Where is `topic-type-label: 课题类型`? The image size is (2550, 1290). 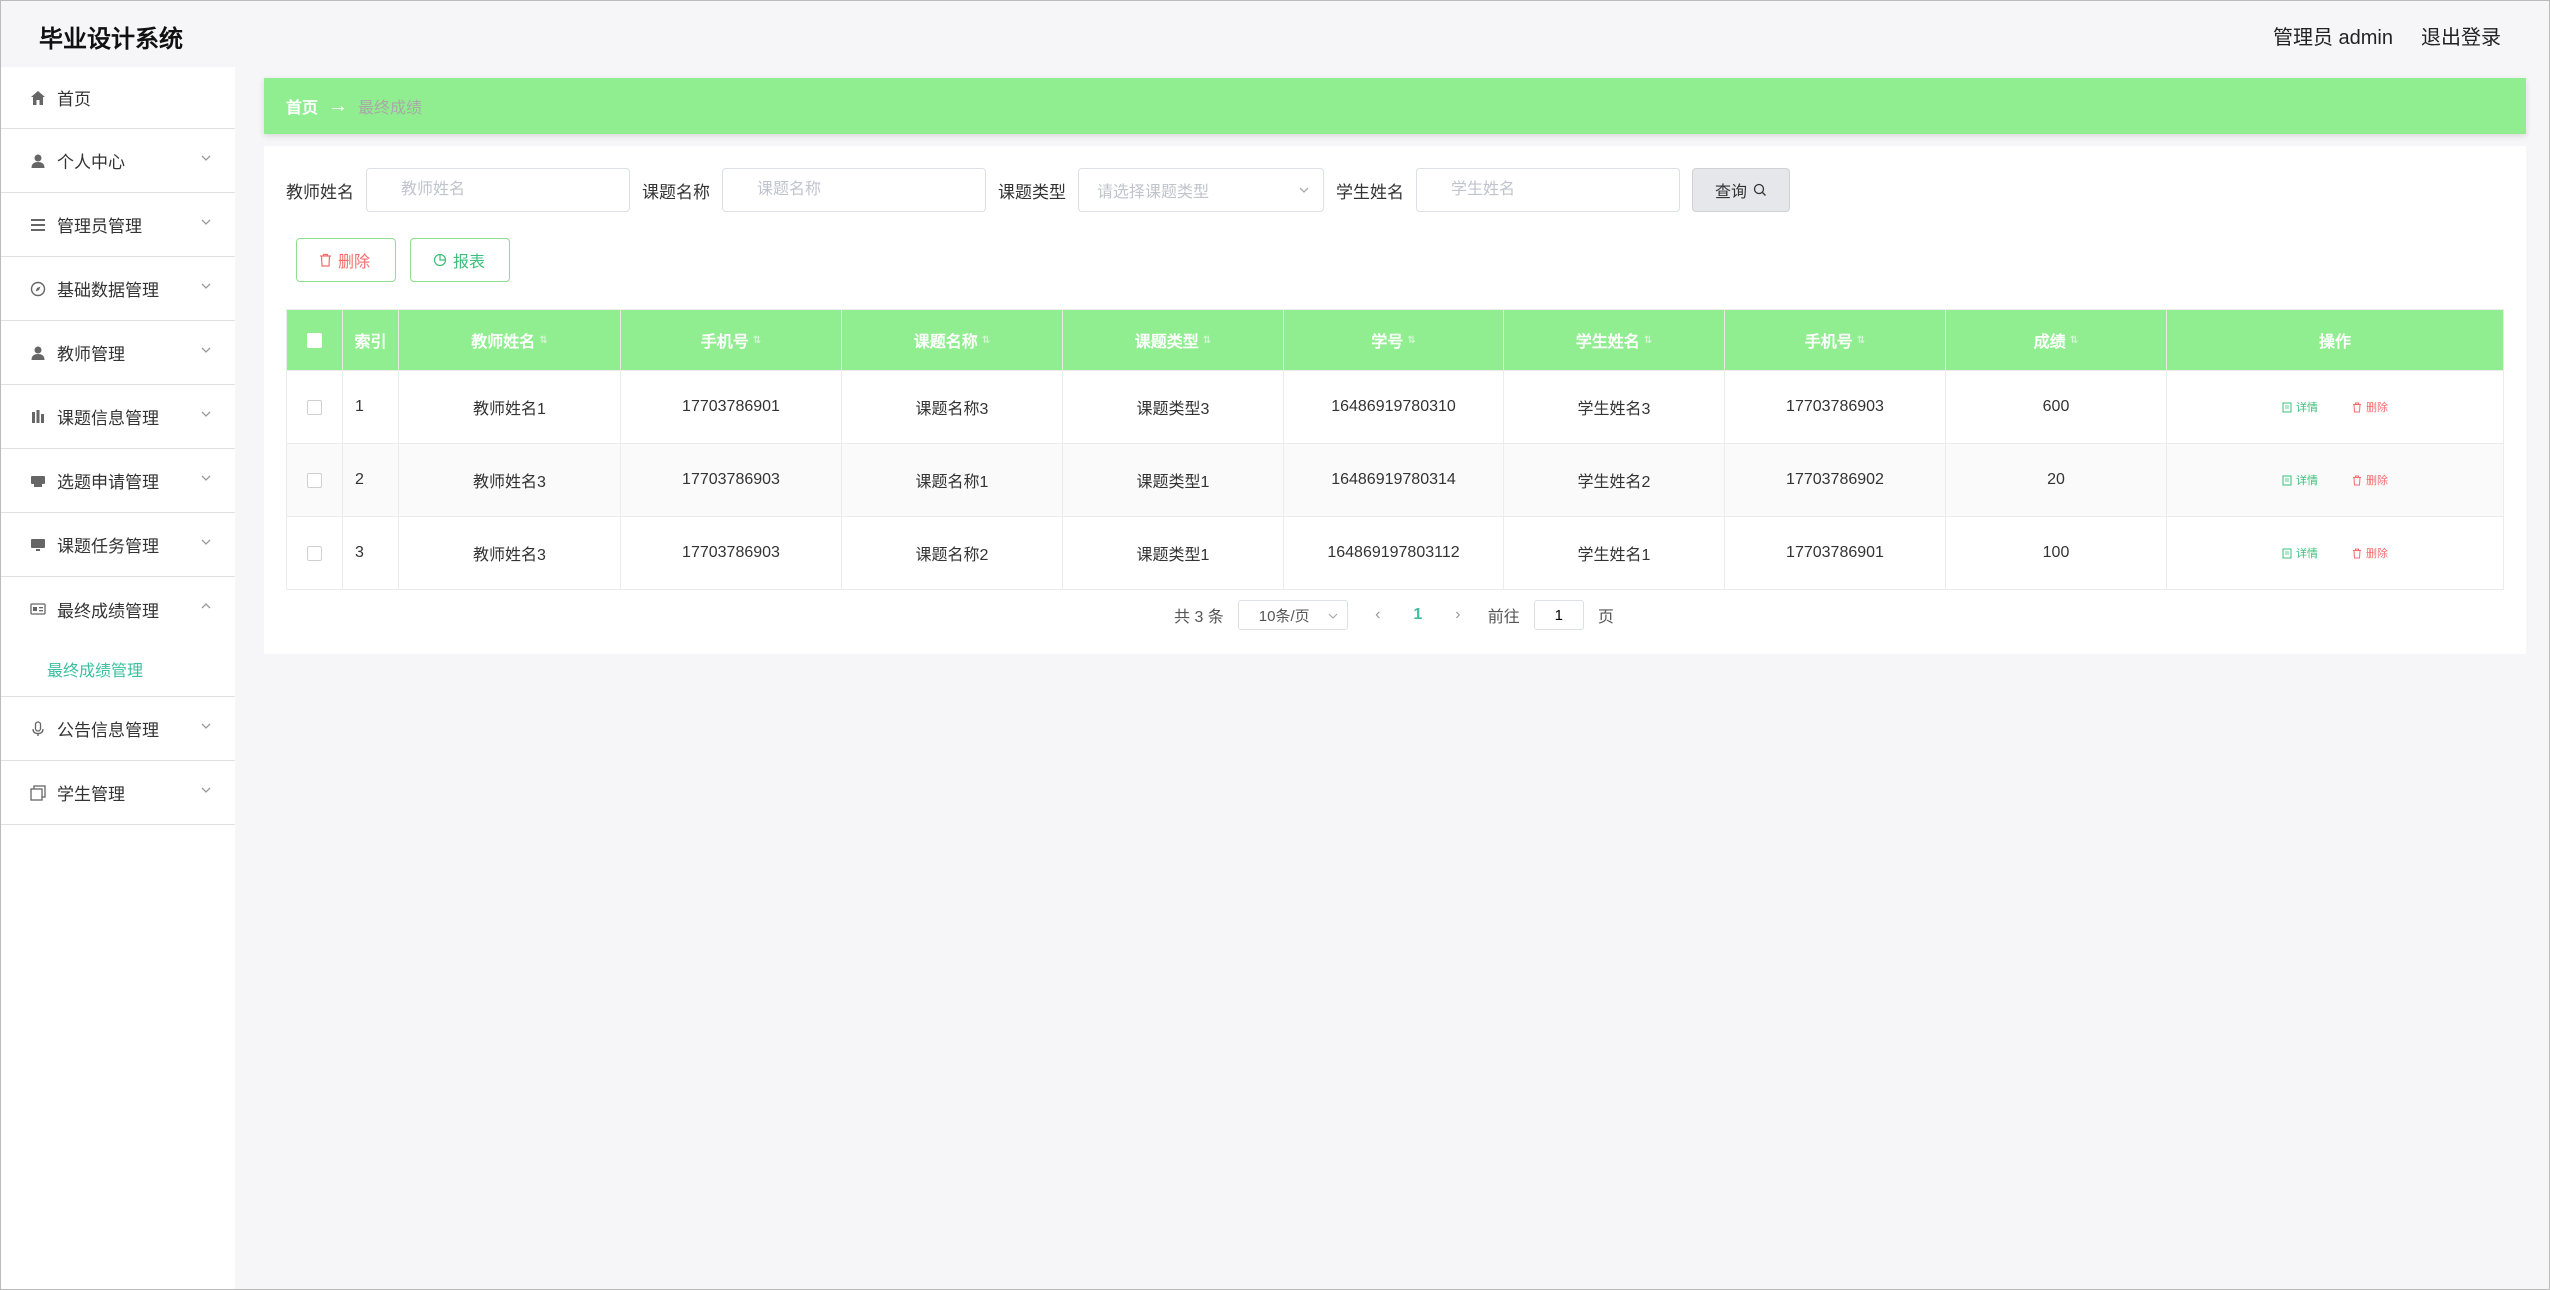 topic-type-label: 课题类型 is located at coordinates (1032, 192).